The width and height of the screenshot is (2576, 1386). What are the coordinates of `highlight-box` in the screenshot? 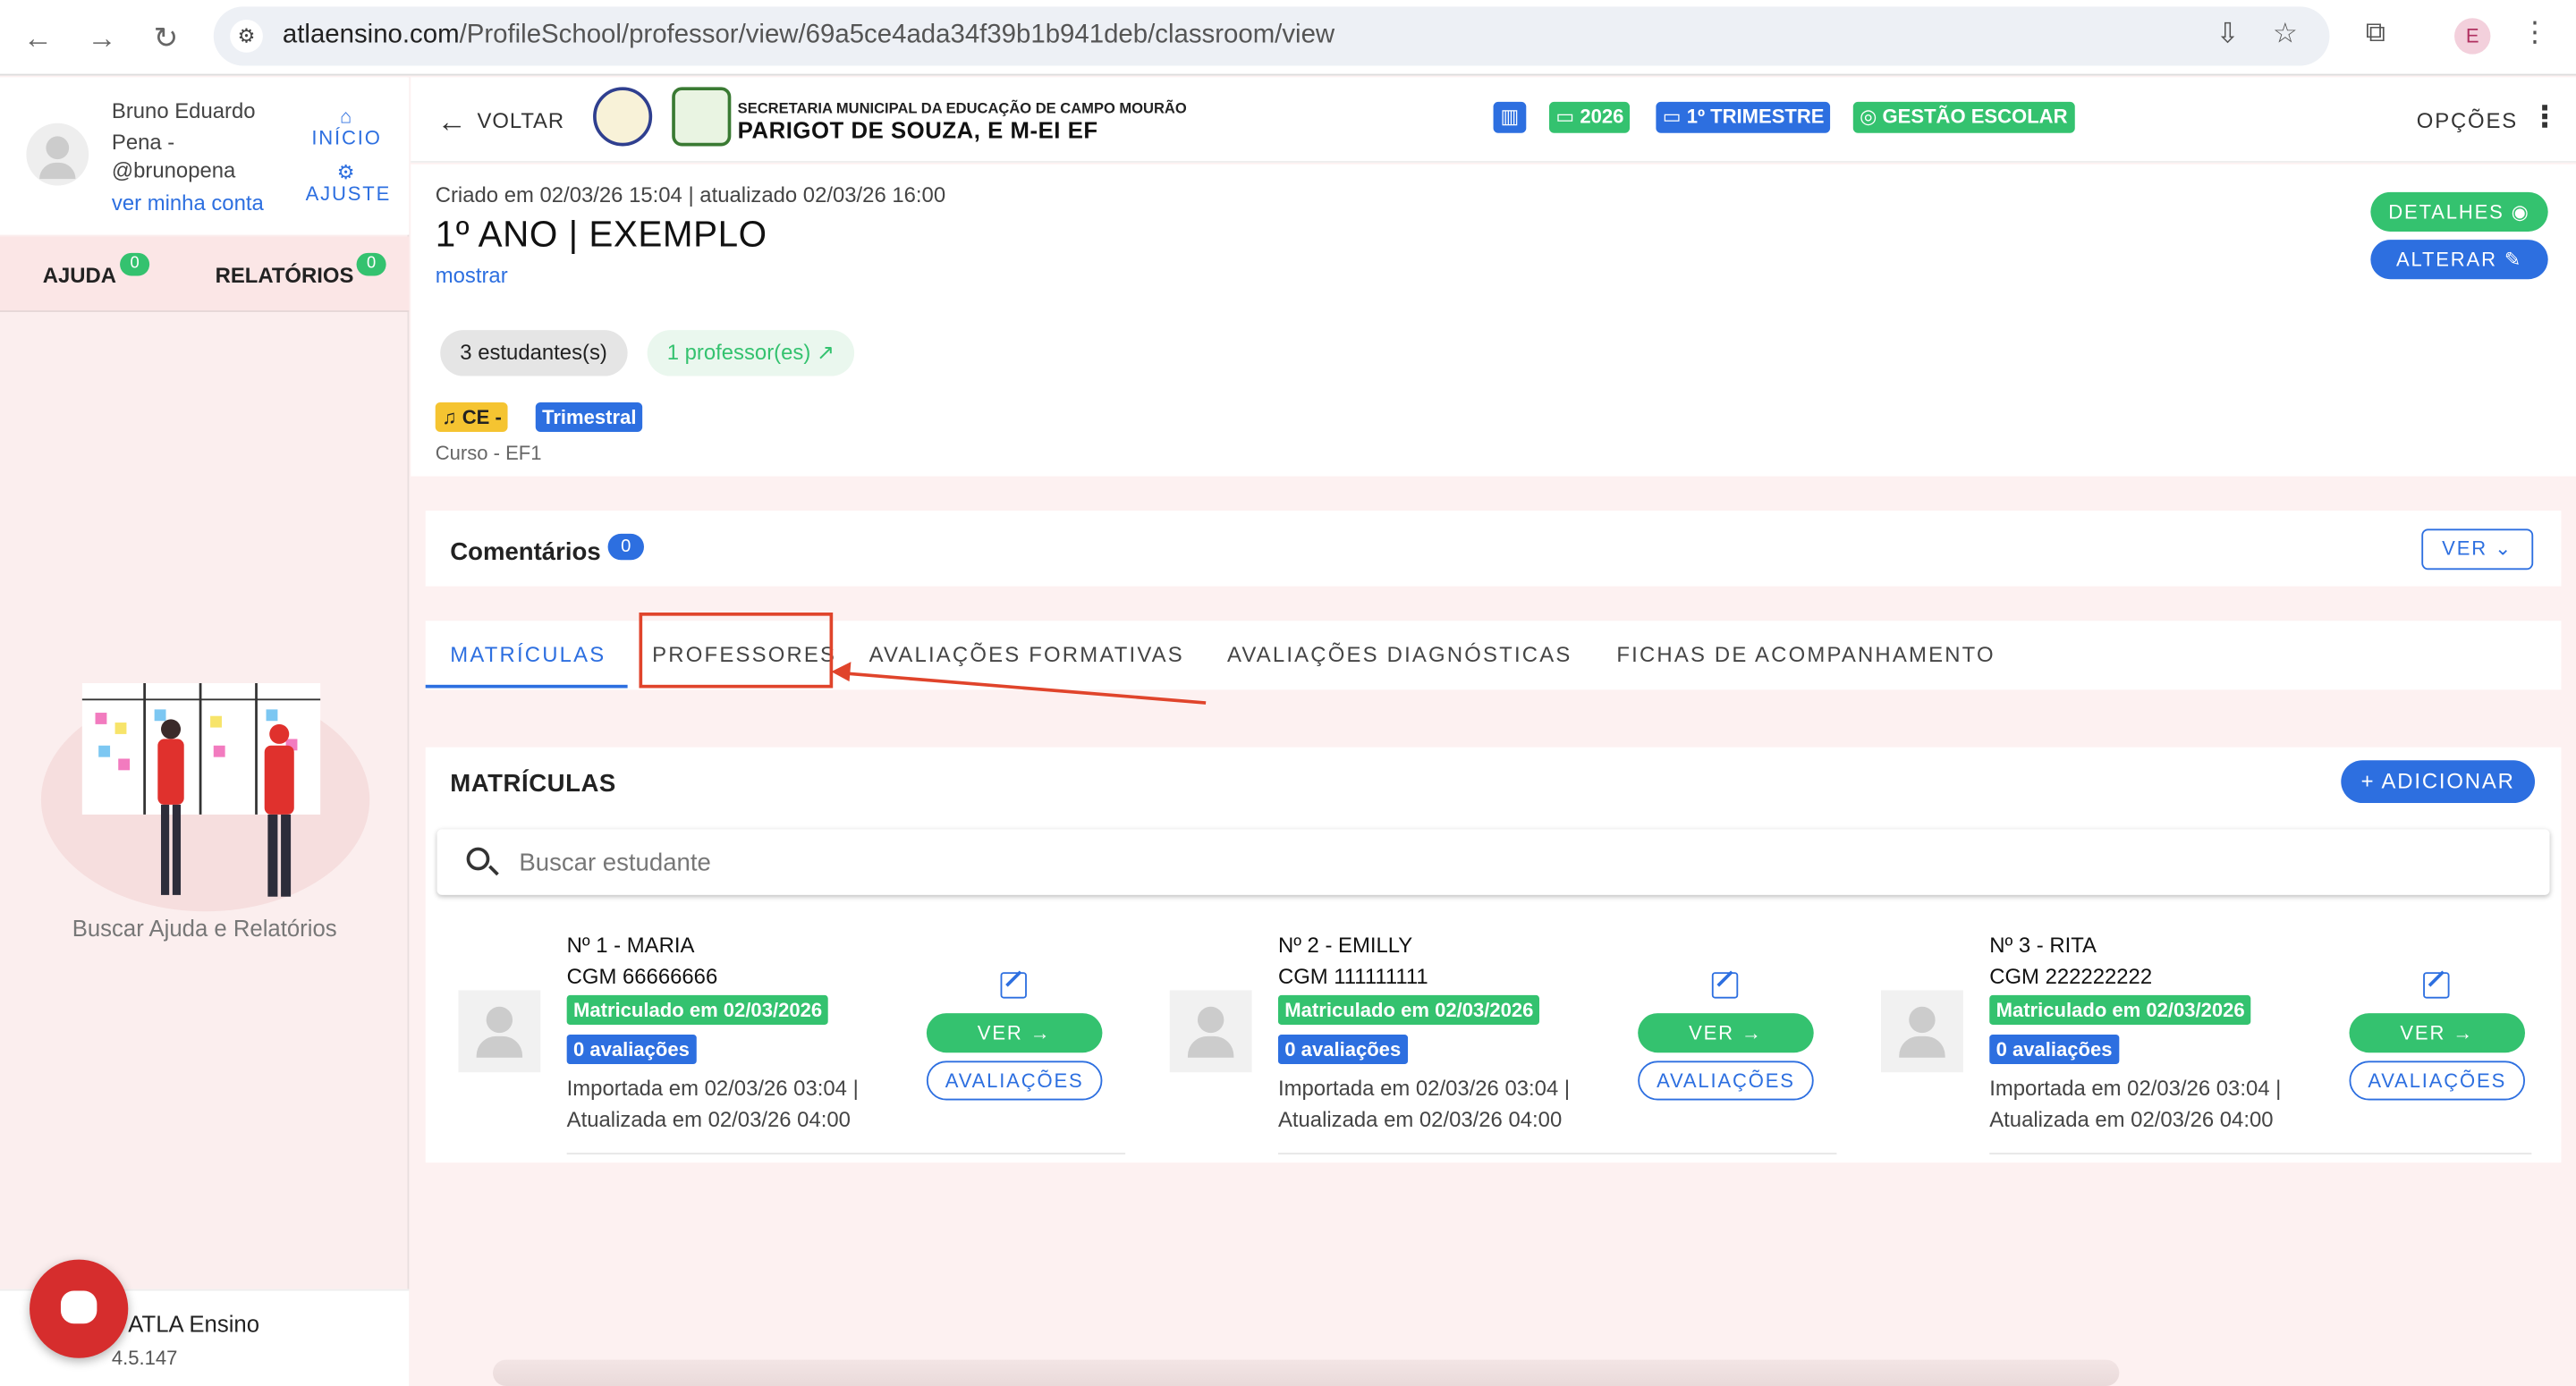 It's located at (736, 651).